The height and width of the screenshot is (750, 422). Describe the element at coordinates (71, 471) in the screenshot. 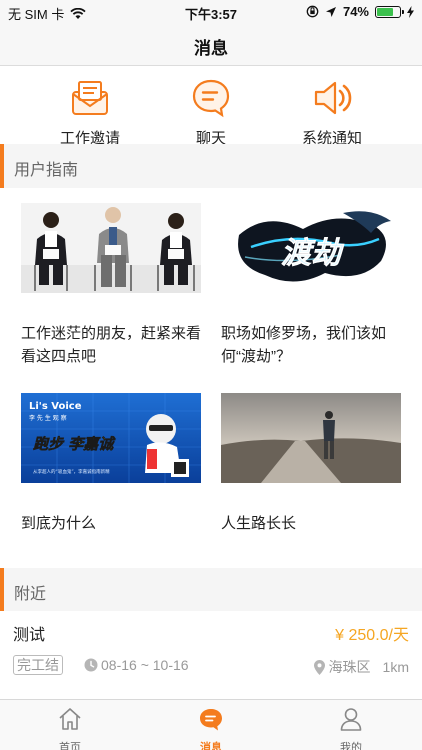

I see `banner-foot-text: 从李超人的“吸血鬼”，李嘉诚指南新精` at that location.